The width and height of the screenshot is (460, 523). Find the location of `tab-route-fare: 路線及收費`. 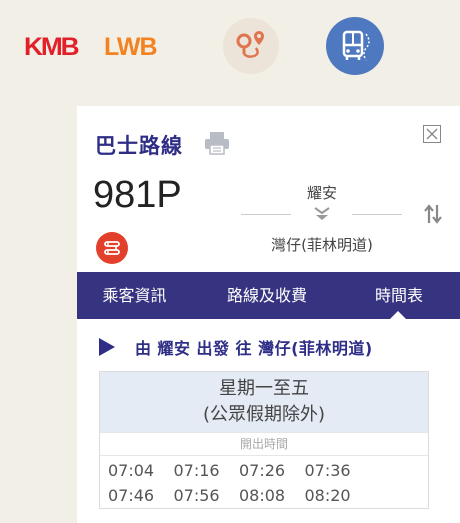

tab-route-fare: 路線及收費 is located at coordinates (267, 295).